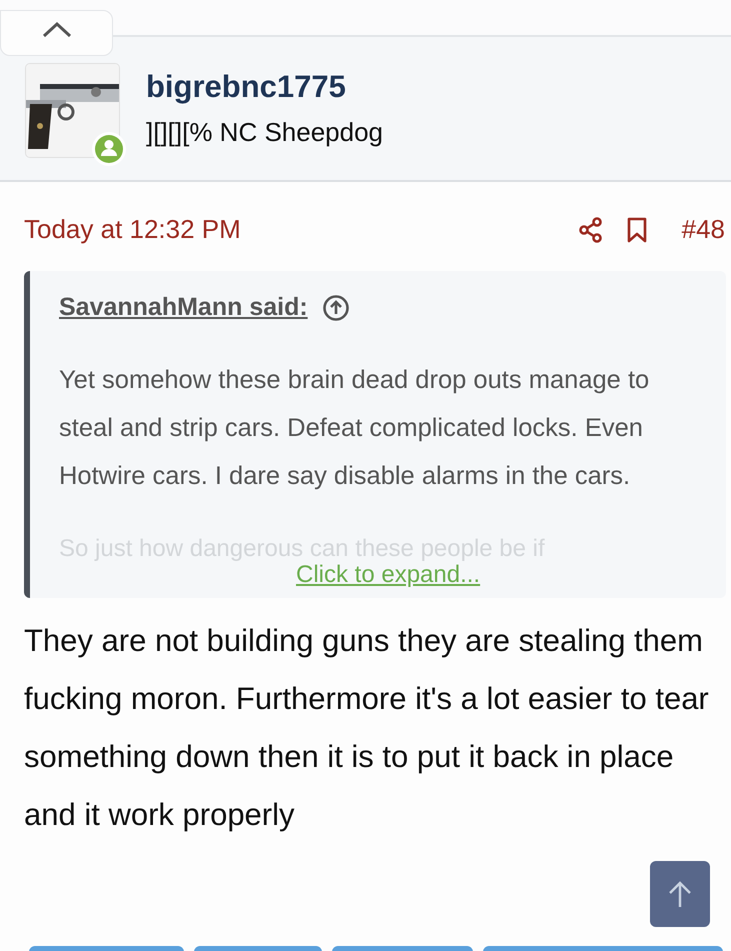 The height and width of the screenshot is (951, 731). Describe the element at coordinates (265, 132) in the screenshot. I see `user-title: ][][][% NC Sheepdog` at that location.